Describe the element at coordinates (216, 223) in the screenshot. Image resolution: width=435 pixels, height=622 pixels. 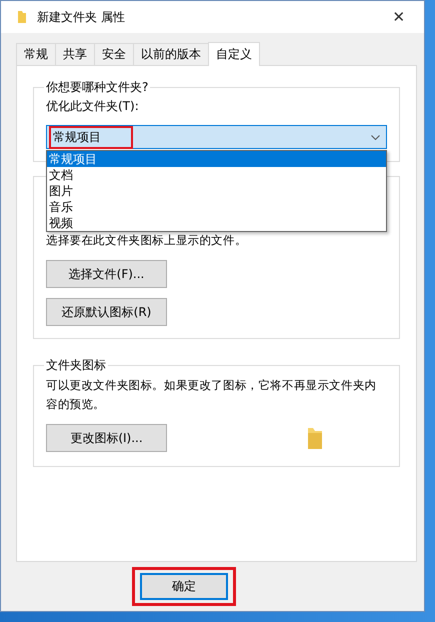
I see `dropdown-option: 视频` at that location.